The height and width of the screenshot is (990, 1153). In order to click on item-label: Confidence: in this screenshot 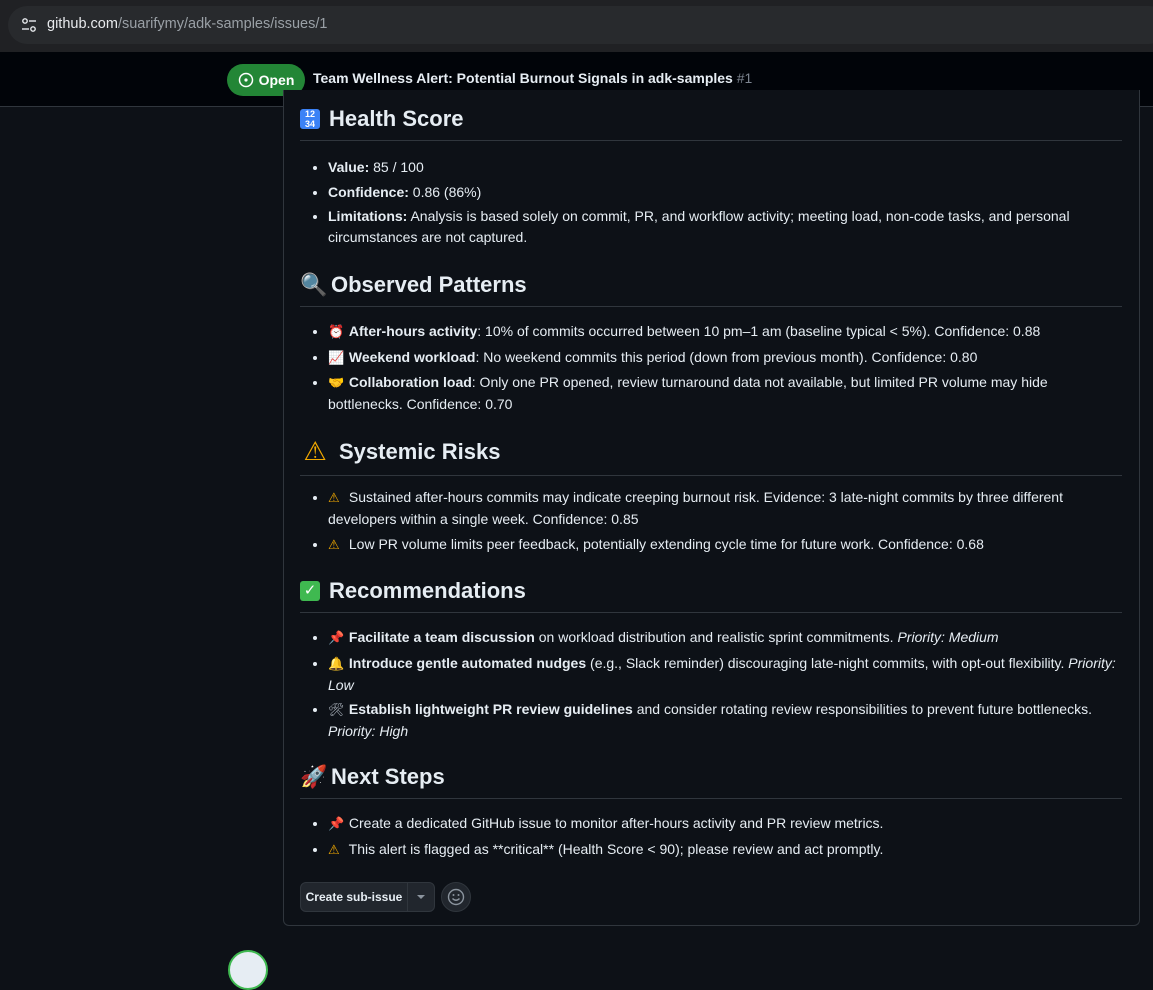, I will do `click(368, 191)`.